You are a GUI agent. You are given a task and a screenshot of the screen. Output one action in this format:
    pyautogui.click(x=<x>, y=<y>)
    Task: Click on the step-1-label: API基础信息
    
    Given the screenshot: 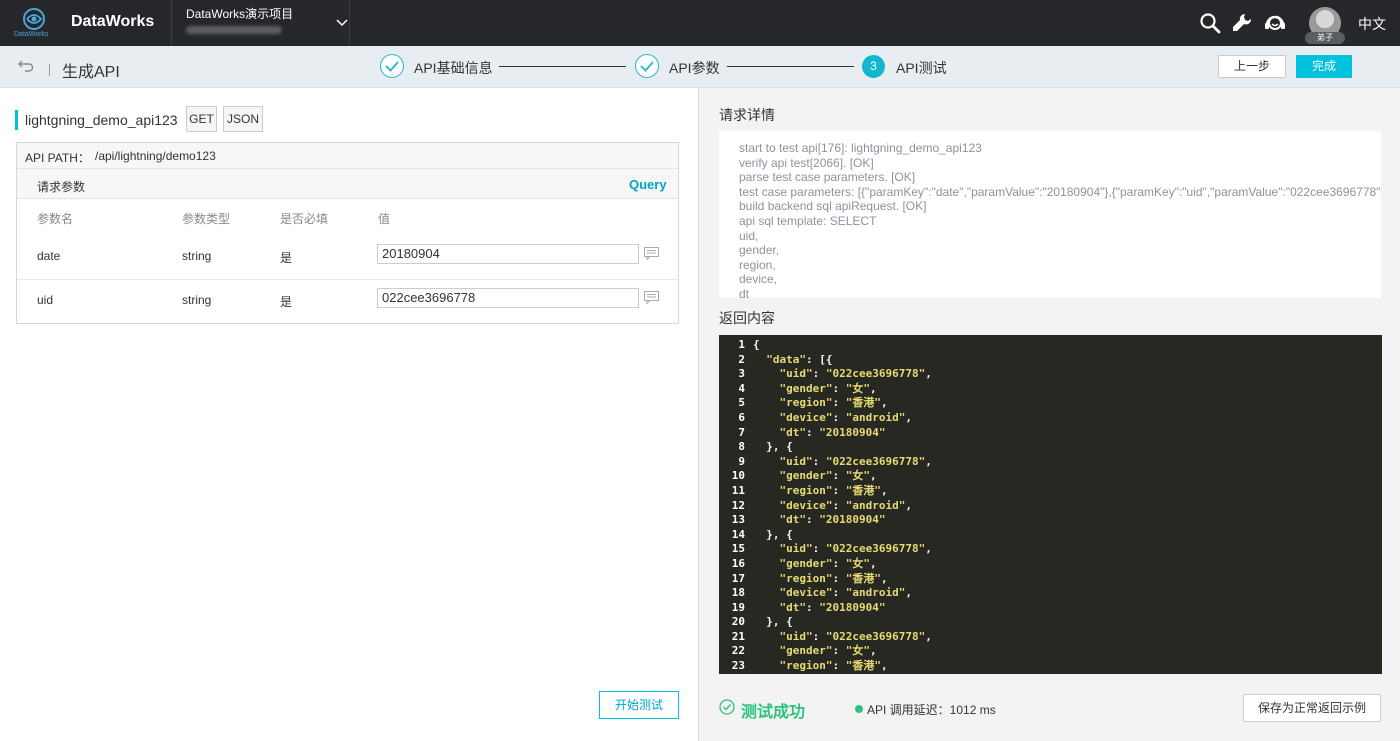 What is the action you would take?
    pyautogui.click(x=453, y=68)
    